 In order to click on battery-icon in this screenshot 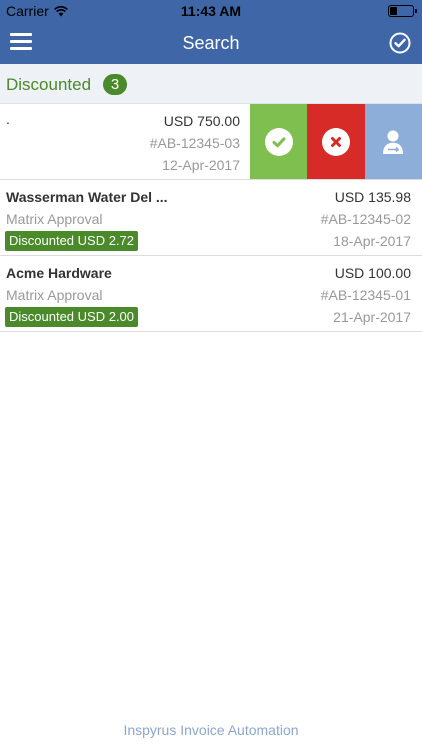, I will do `click(402, 11)`.